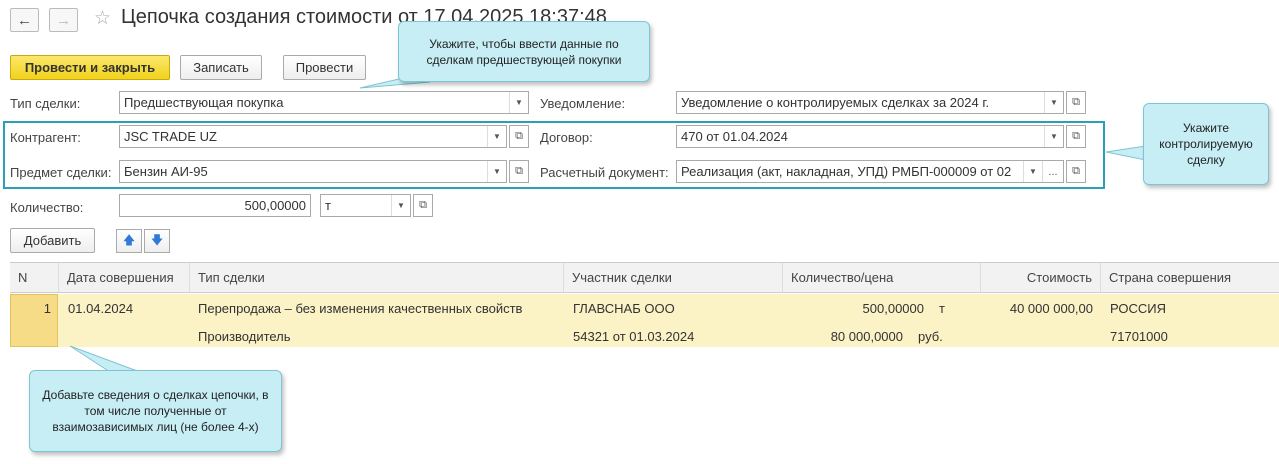 This screenshot has width=1279, height=464. I want to click on move-up-button: 🡅, so click(129, 241).